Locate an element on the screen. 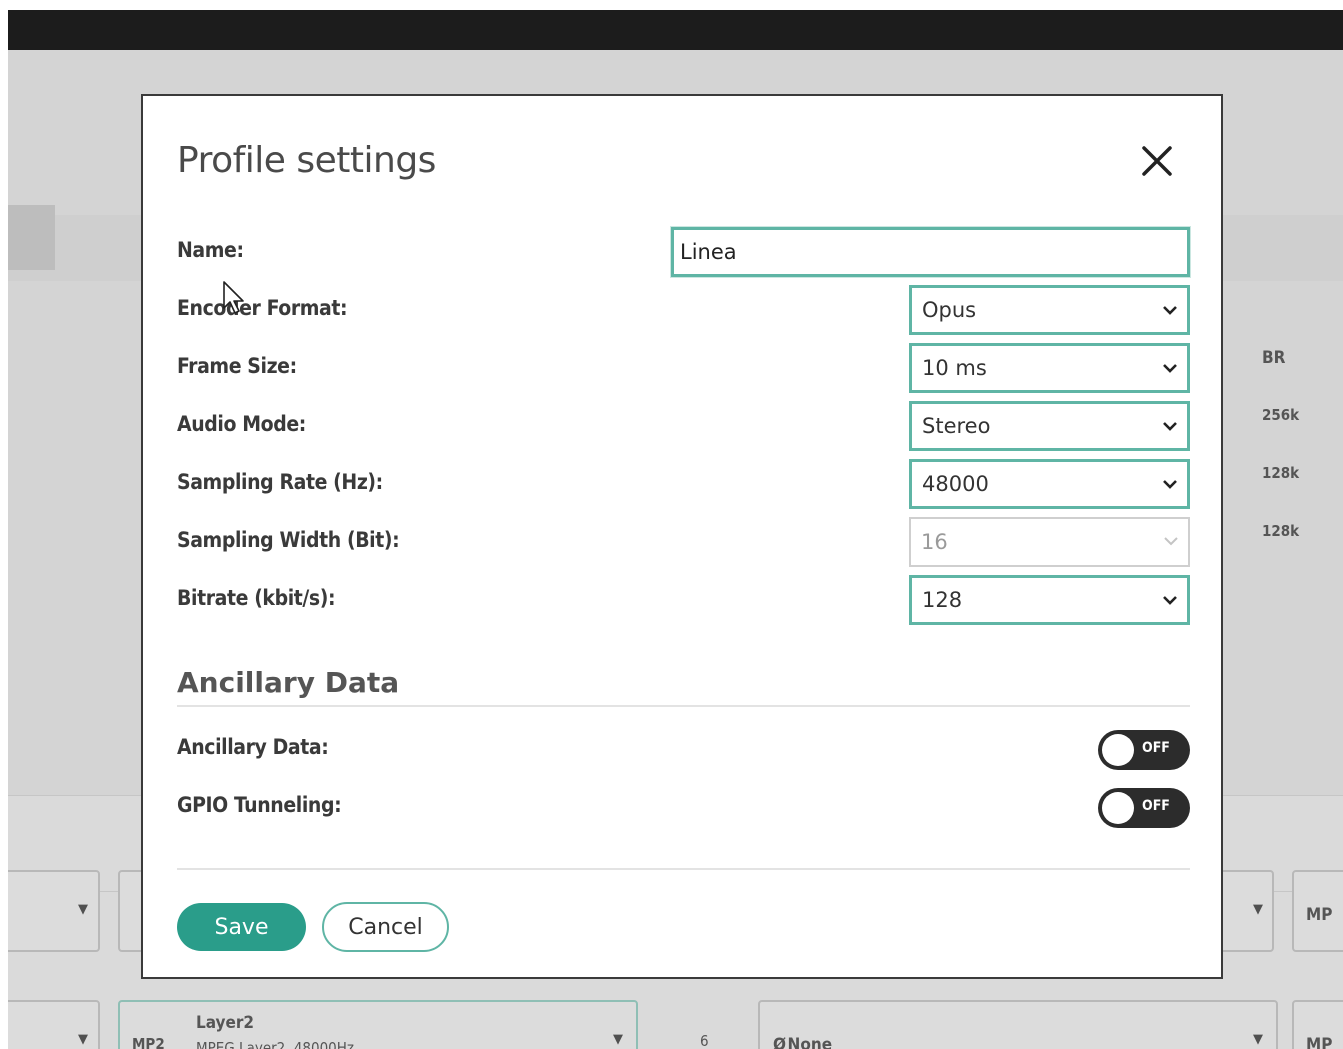 The image size is (1343, 1049). background-codec-label: MP2 is located at coordinates (148, 1042).